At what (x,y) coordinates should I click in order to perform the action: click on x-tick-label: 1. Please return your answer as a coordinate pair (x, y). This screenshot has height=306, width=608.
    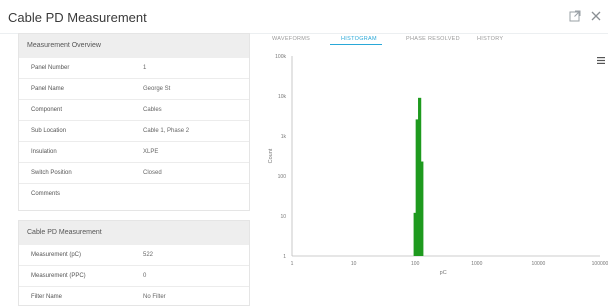
    Looking at the image, I should click on (292, 264).